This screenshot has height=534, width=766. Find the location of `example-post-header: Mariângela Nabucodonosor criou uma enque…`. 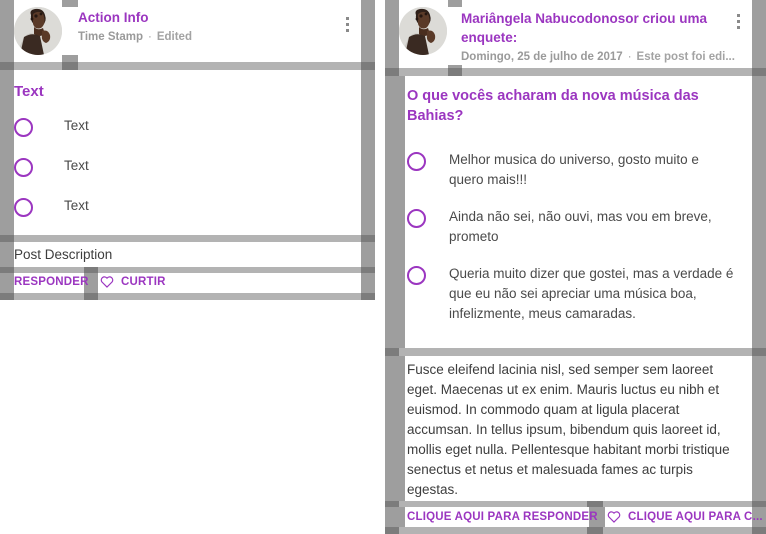

example-post-header: Mariângela Nabucodonosor criou uma enque… is located at coordinates (574, 36).